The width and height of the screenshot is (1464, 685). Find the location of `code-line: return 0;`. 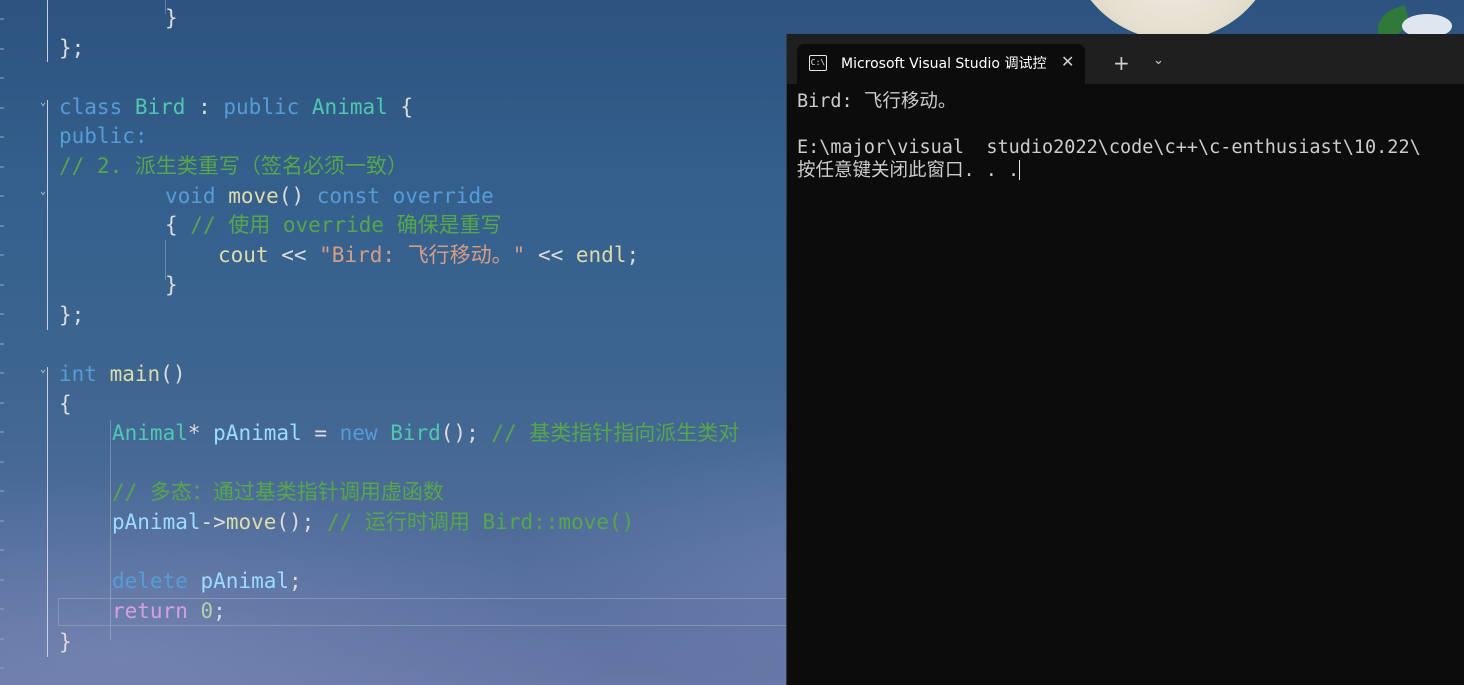

code-line: return 0; is located at coordinates (169, 611).